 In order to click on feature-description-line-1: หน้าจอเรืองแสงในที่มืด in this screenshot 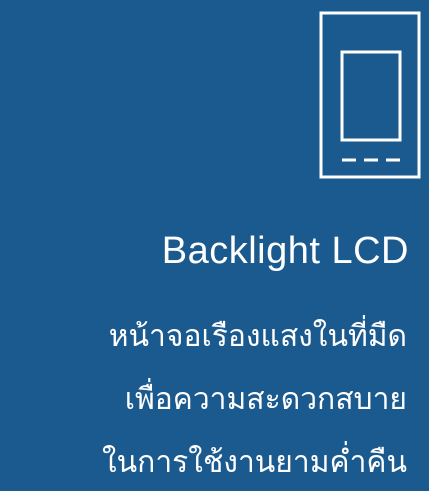, I will do `click(257, 336)`.